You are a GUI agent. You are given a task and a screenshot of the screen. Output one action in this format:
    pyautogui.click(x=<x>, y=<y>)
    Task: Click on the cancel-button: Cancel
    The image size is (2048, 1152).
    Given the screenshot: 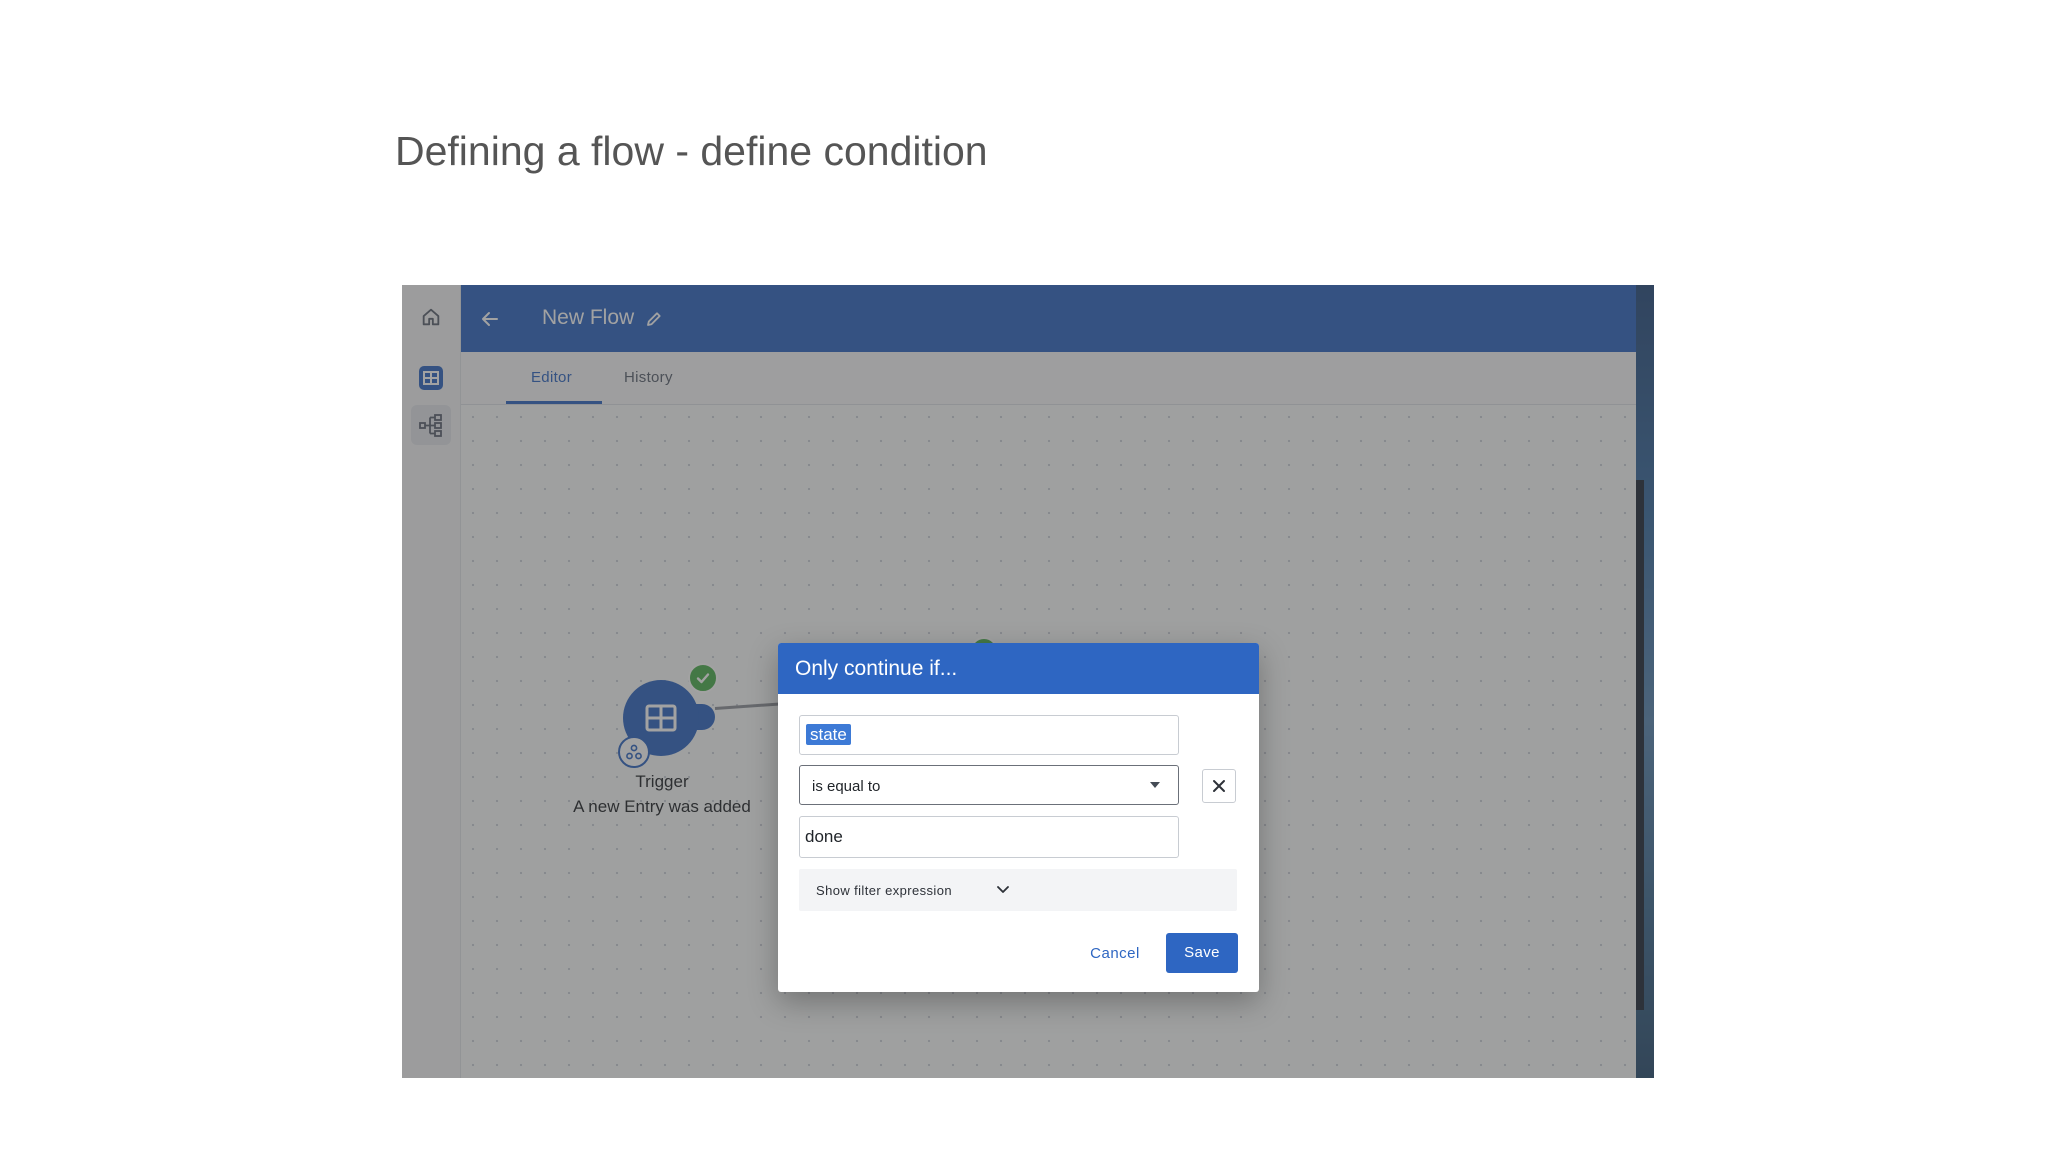 What is the action you would take?
    pyautogui.click(x=1115, y=954)
    